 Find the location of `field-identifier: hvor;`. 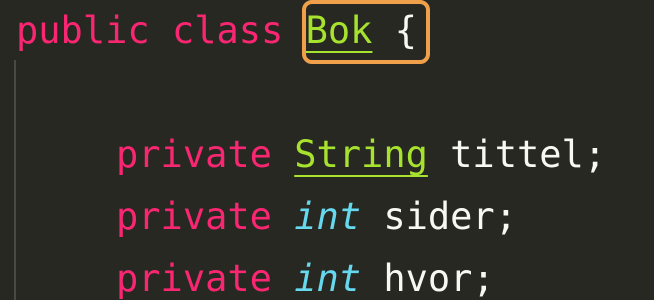

field-identifier: hvor; is located at coordinates (439, 278).